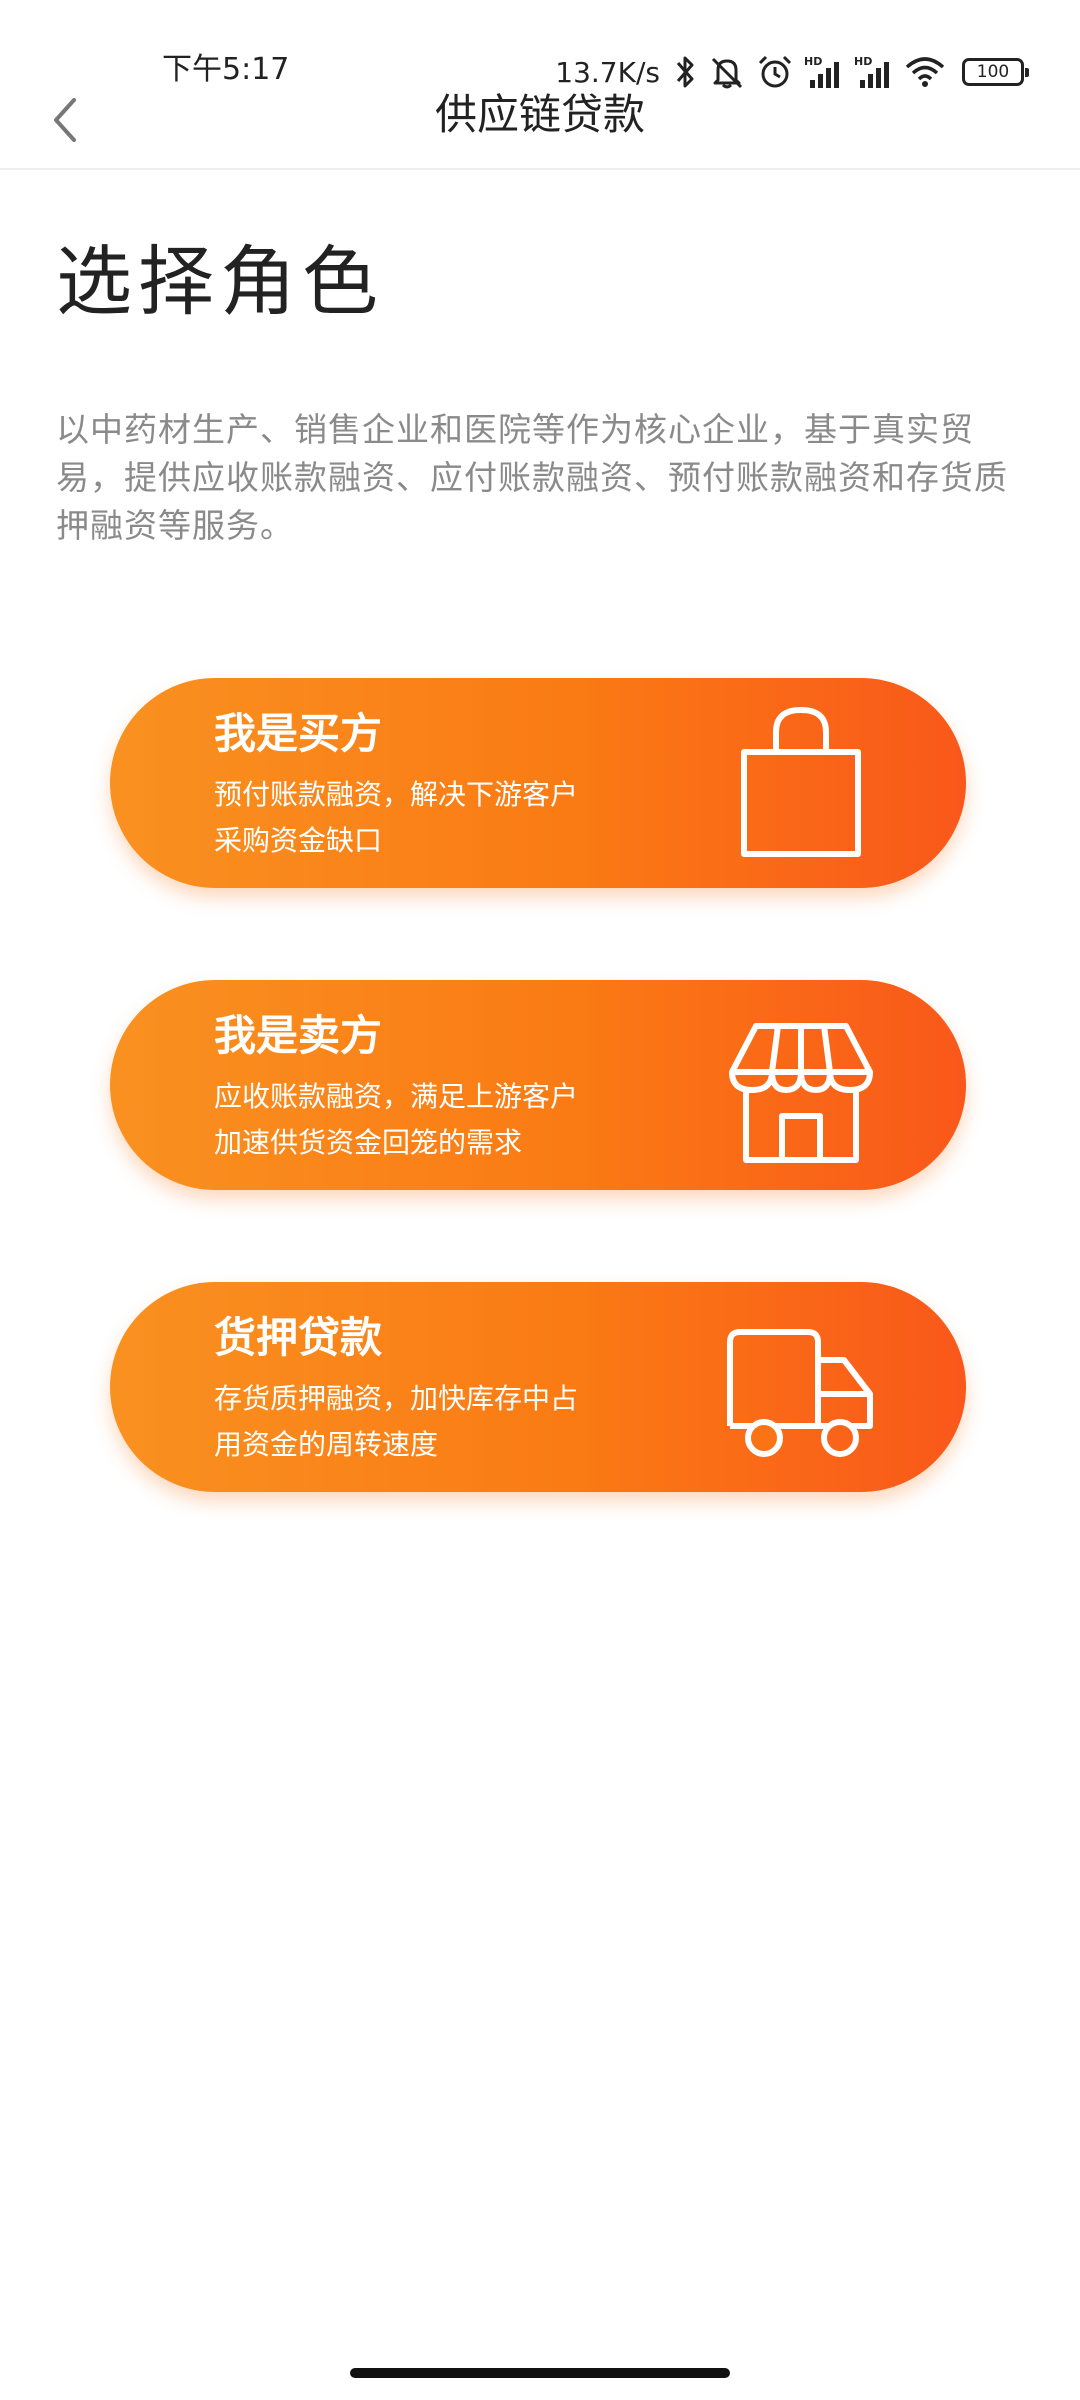 Image resolution: width=1080 pixels, height=2400 pixels. What do you see at coordinates (540, 2373) in the screenshot?
I see `home-indicator` at bounding box center [540, 2373].